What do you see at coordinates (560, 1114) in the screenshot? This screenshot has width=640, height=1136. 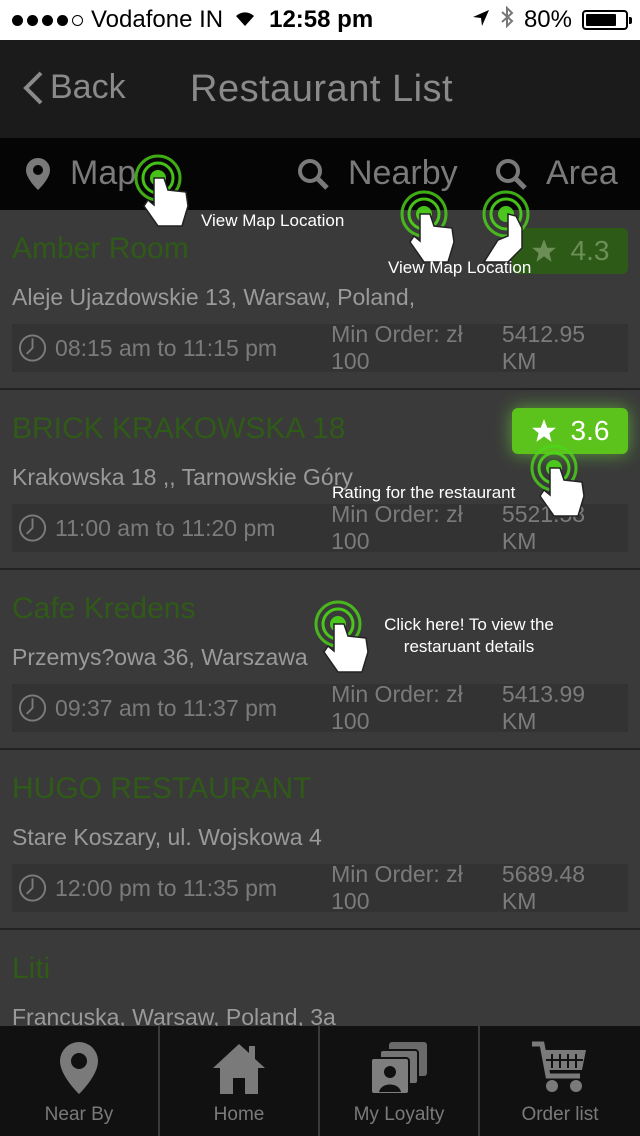 I see `tab-order-list-label: Order list` at bounding box center [560, 1114].